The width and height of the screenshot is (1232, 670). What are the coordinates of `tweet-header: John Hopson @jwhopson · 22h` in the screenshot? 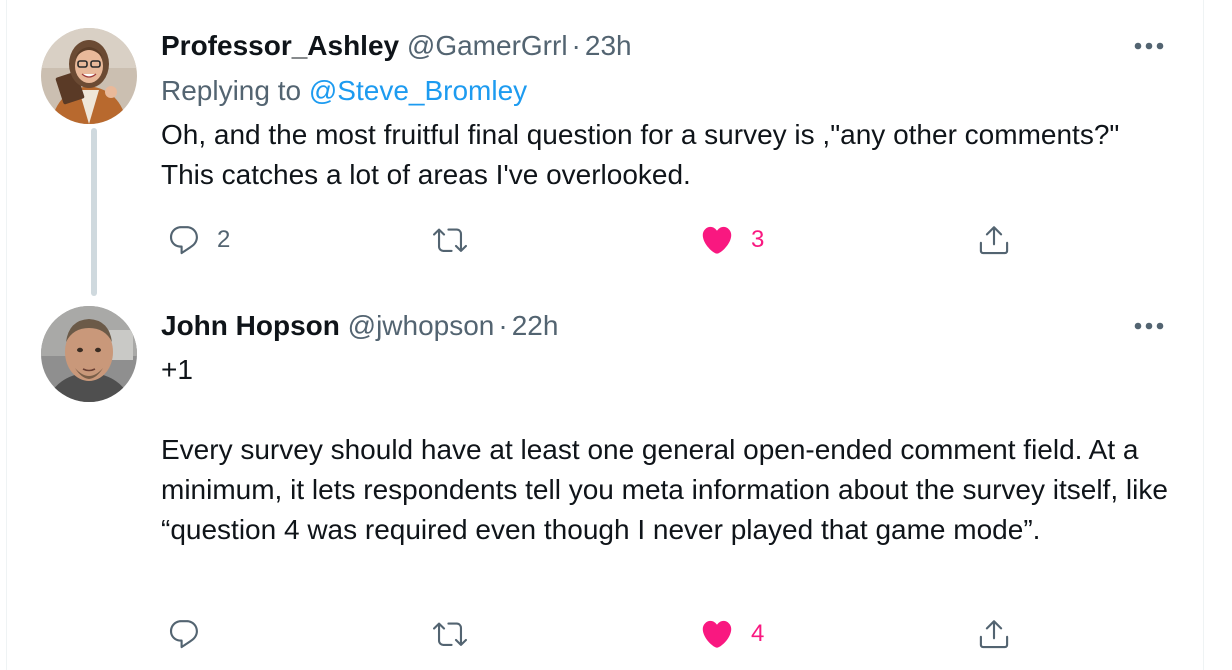 It's located at (359, 326).